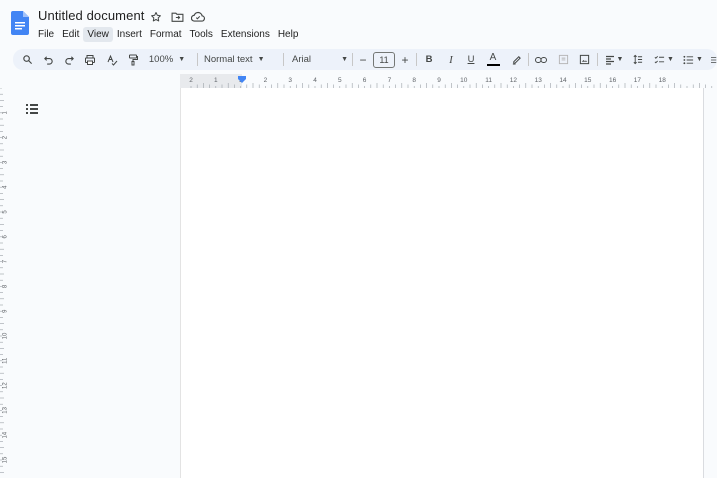  Describe the element at coordinates (541, 59) in the screenshot. I see `link-icon` at that location.